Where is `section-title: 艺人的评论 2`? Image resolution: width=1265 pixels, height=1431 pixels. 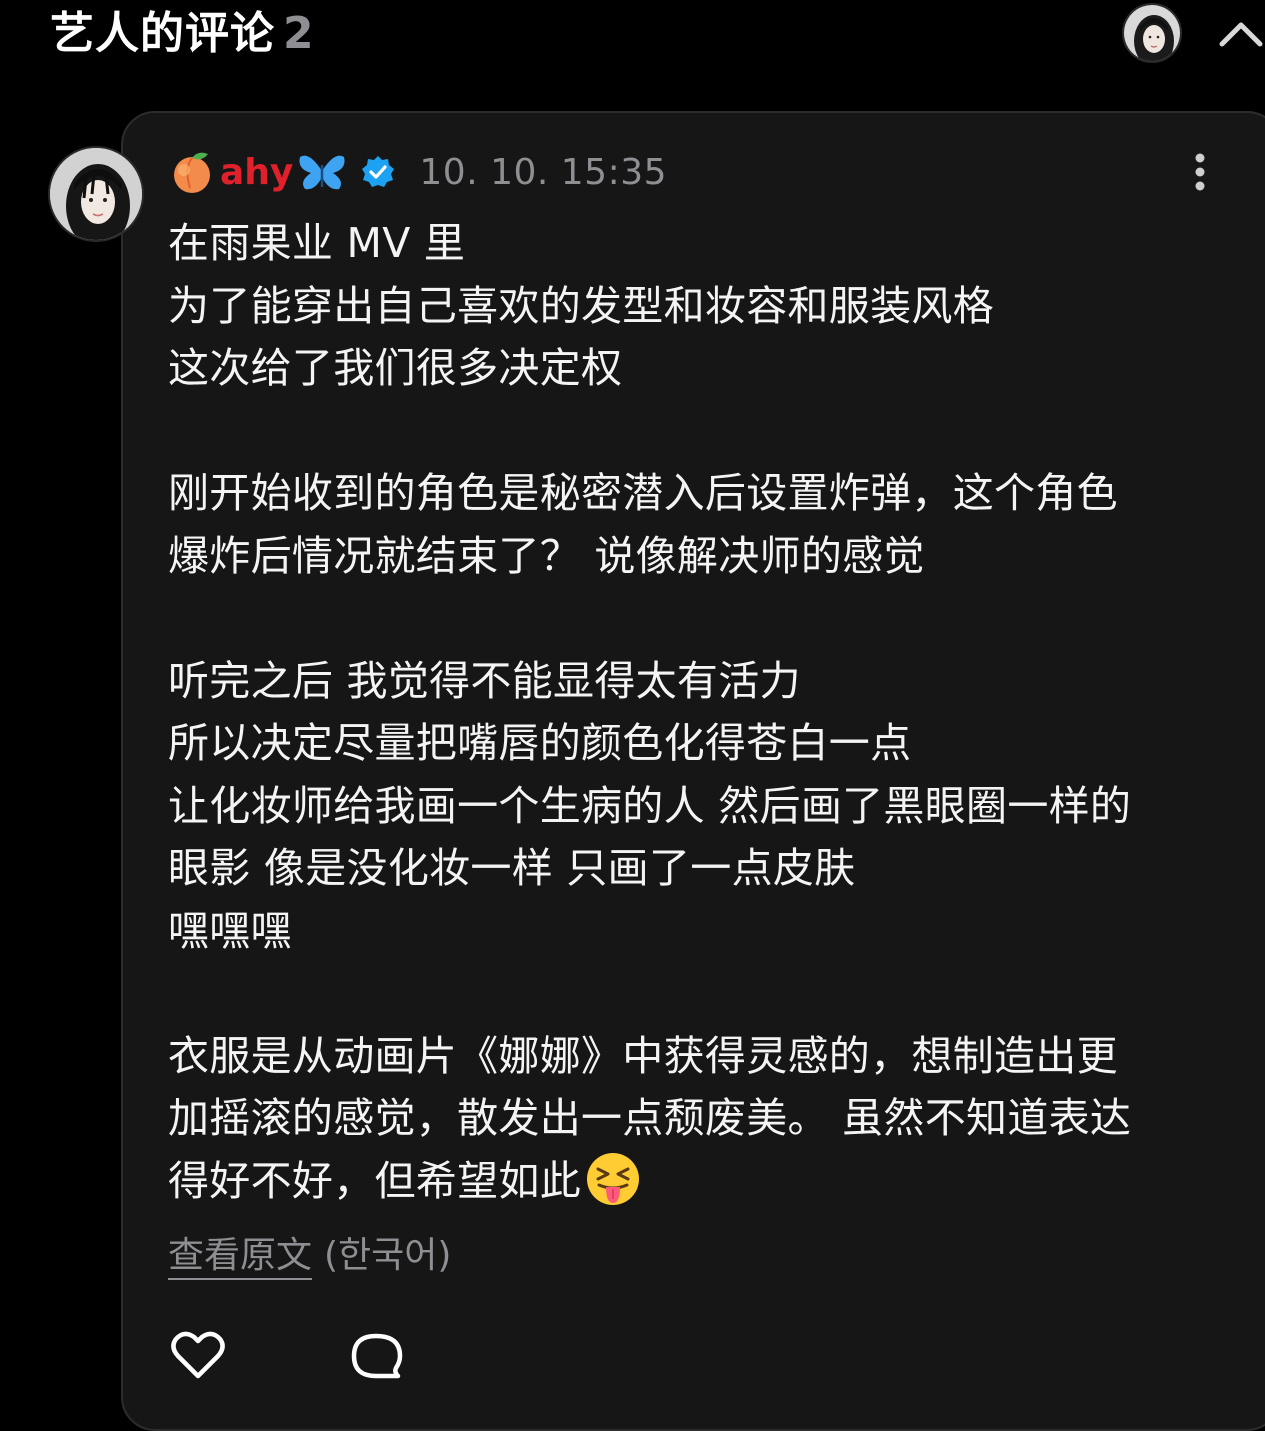
section-title: 艺人的评论 2 is located at coordinates (182, 34).